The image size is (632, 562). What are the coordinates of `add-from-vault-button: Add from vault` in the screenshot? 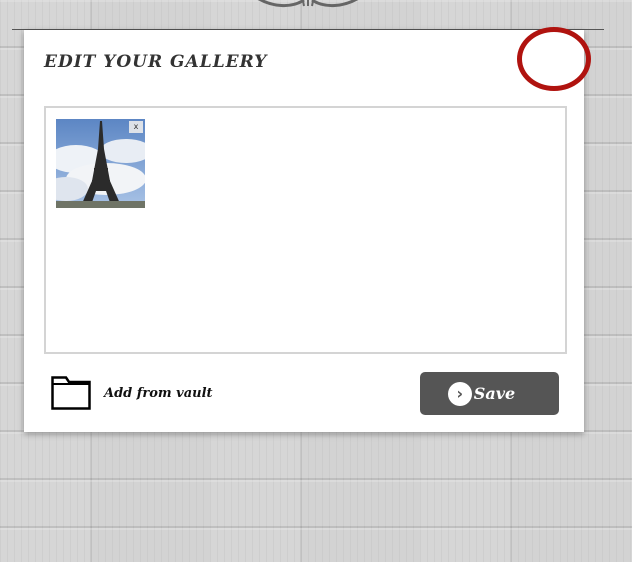 It's located at (132, 393).